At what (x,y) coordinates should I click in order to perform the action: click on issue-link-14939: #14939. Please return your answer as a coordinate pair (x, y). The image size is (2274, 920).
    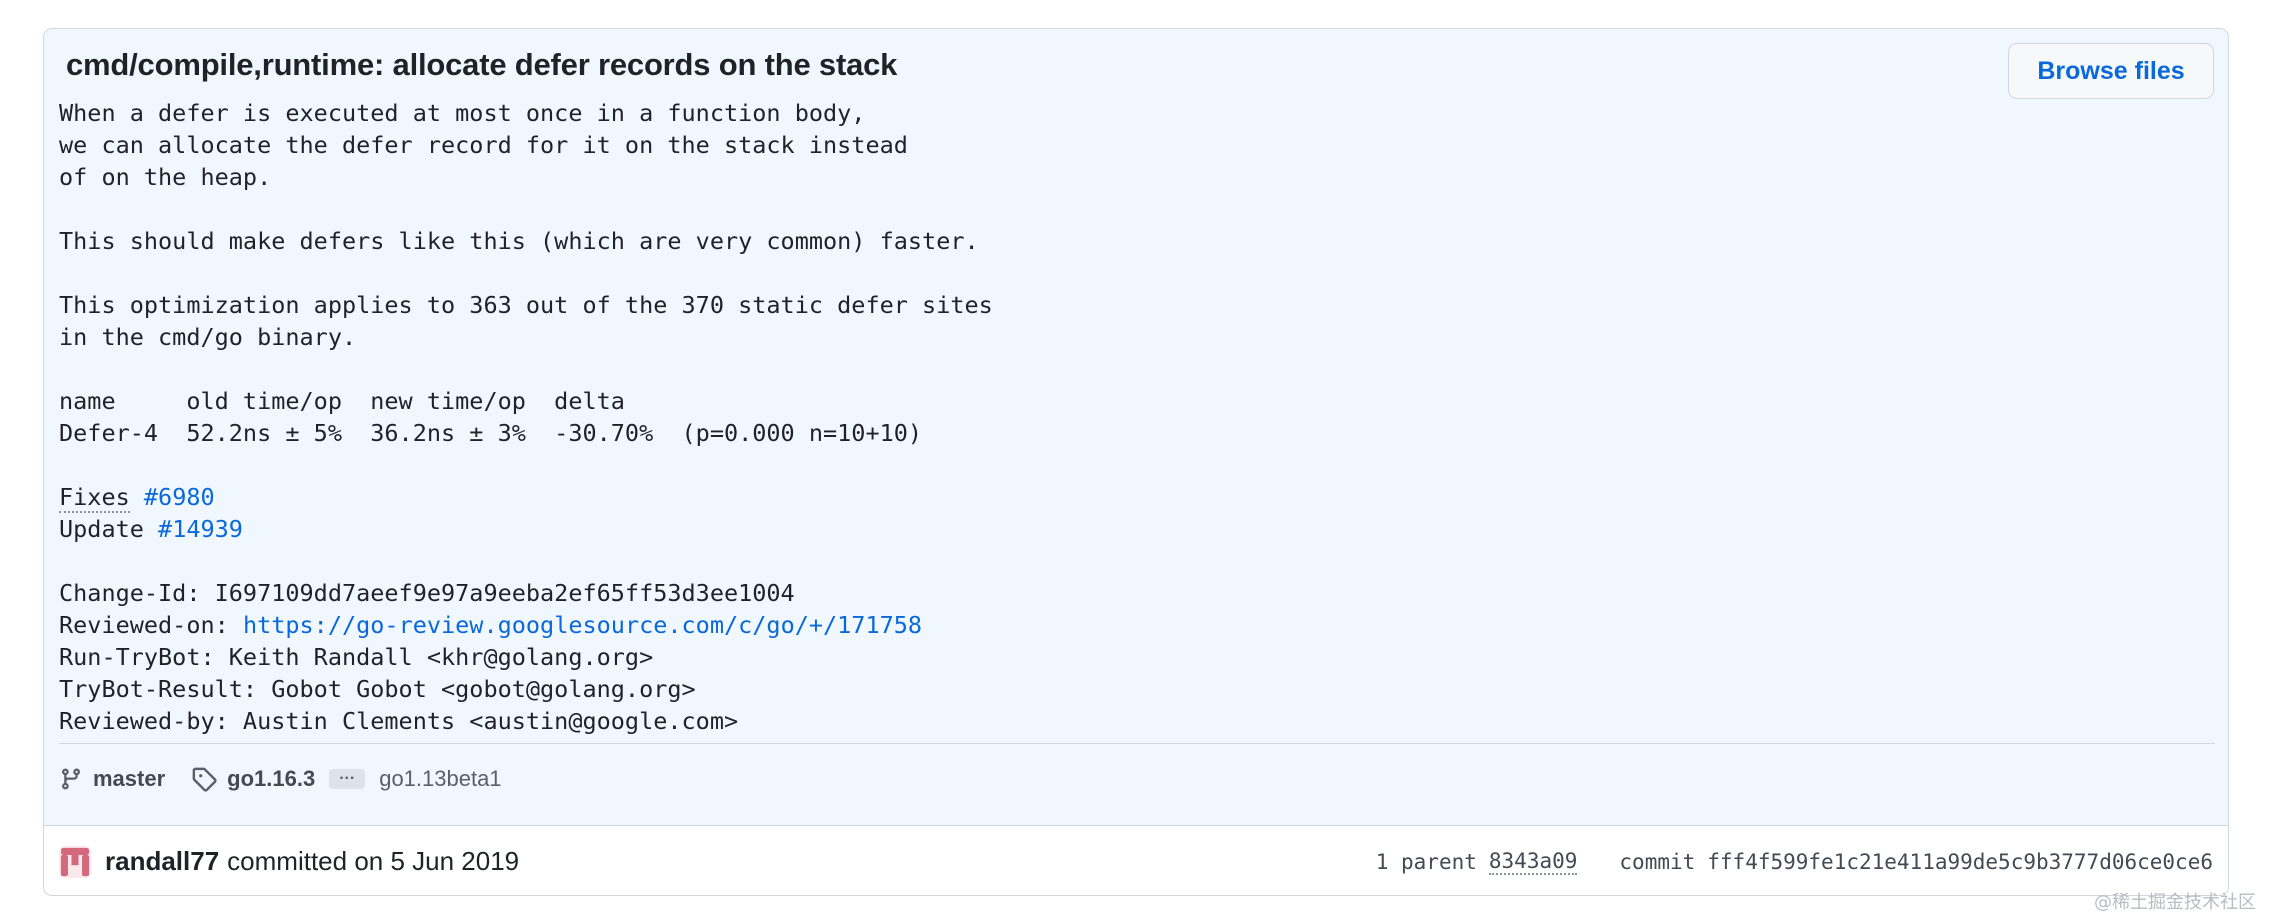
    Looking at the image, I should click on (200, 529).